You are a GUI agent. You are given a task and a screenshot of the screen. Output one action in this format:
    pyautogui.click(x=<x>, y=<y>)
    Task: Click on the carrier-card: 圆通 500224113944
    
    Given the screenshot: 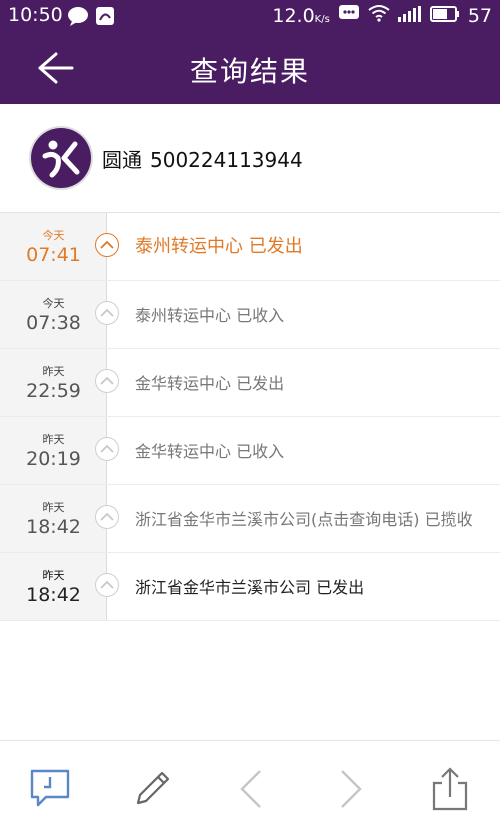 What is the action you would take?
    pyautogui.click(x=250, y=158)
    